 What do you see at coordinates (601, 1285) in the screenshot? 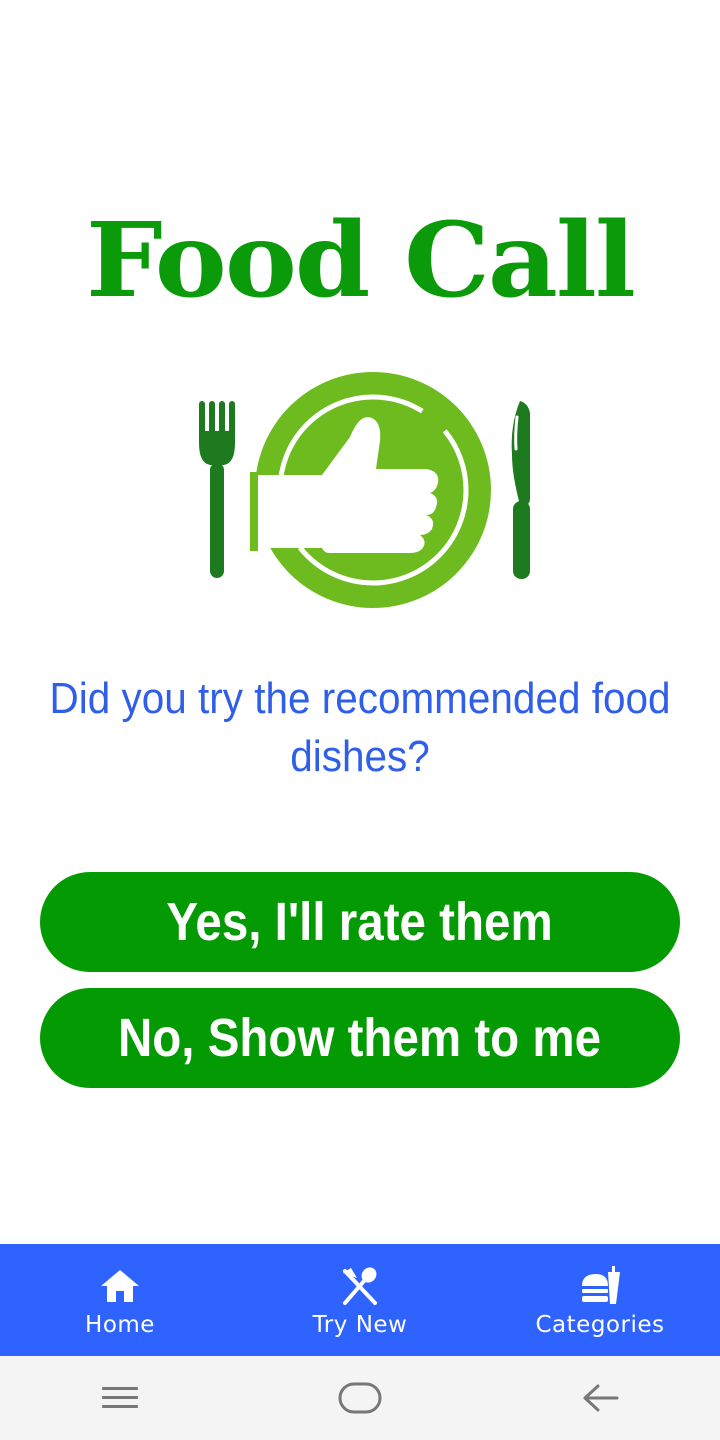
I see `fastfood-icon` at bounding box center [601, 1285].